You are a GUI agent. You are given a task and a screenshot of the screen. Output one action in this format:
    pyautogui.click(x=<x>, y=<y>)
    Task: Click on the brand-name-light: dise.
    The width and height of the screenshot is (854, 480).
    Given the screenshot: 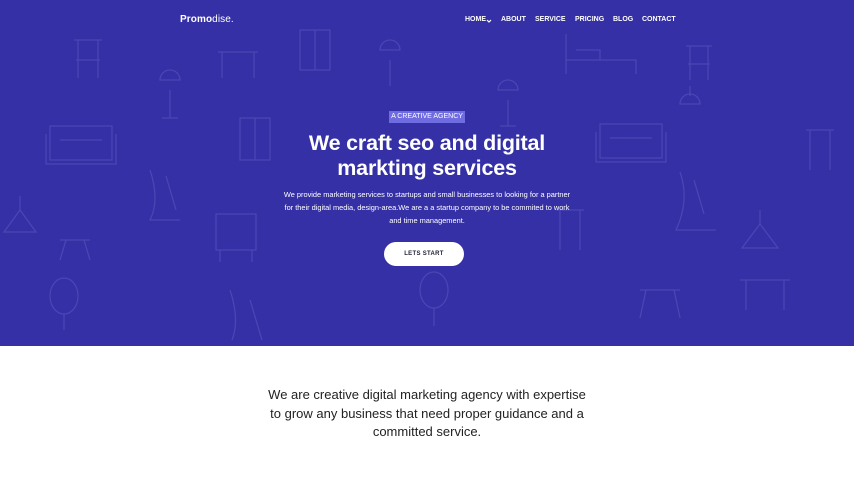 What is the action you would take?
    pyautogui.click(x=223, y=19)
    